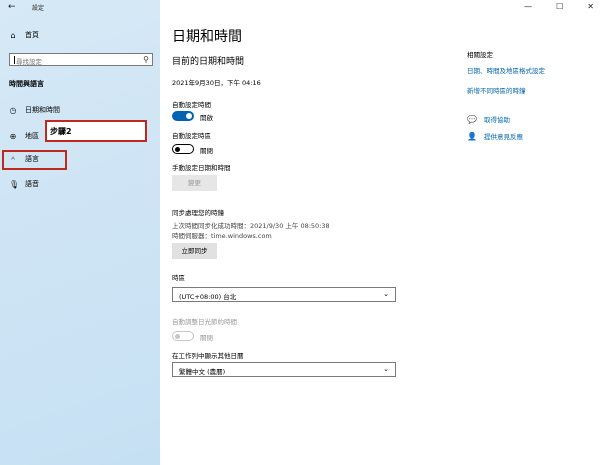  I want to click on timezone-select: (UTC+08:00) 台北 ⌄, so click(284, 294).